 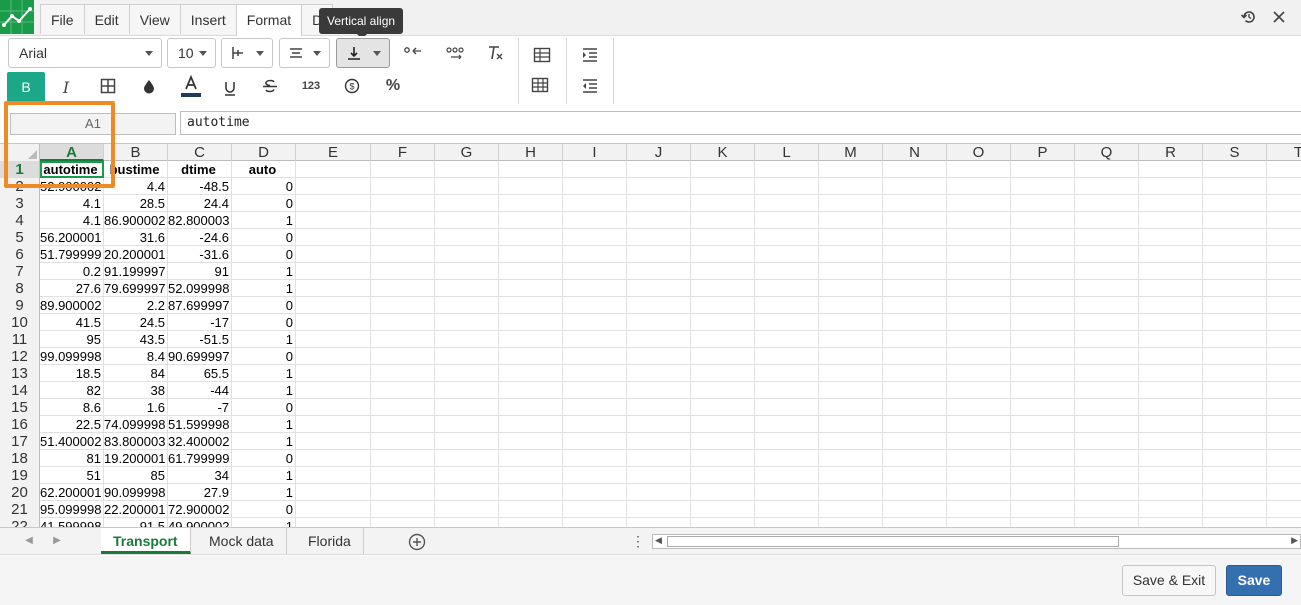 What do you see at coordinates (1169, 580) in the screenshot?
I see `save-and-exit-button: Save & Exit` at bounding box center [1169, 580].